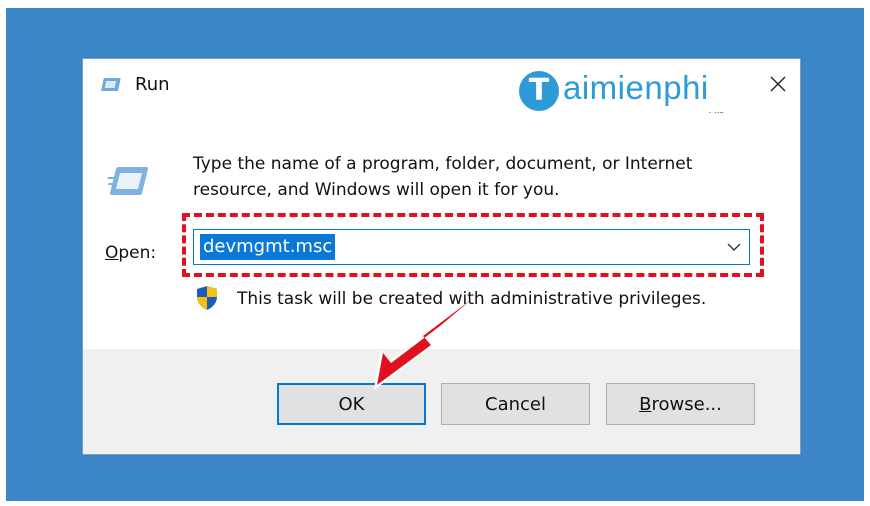 This screenshot has height=506, width=870. I want to click on run-window-icon, so click(112, 85).